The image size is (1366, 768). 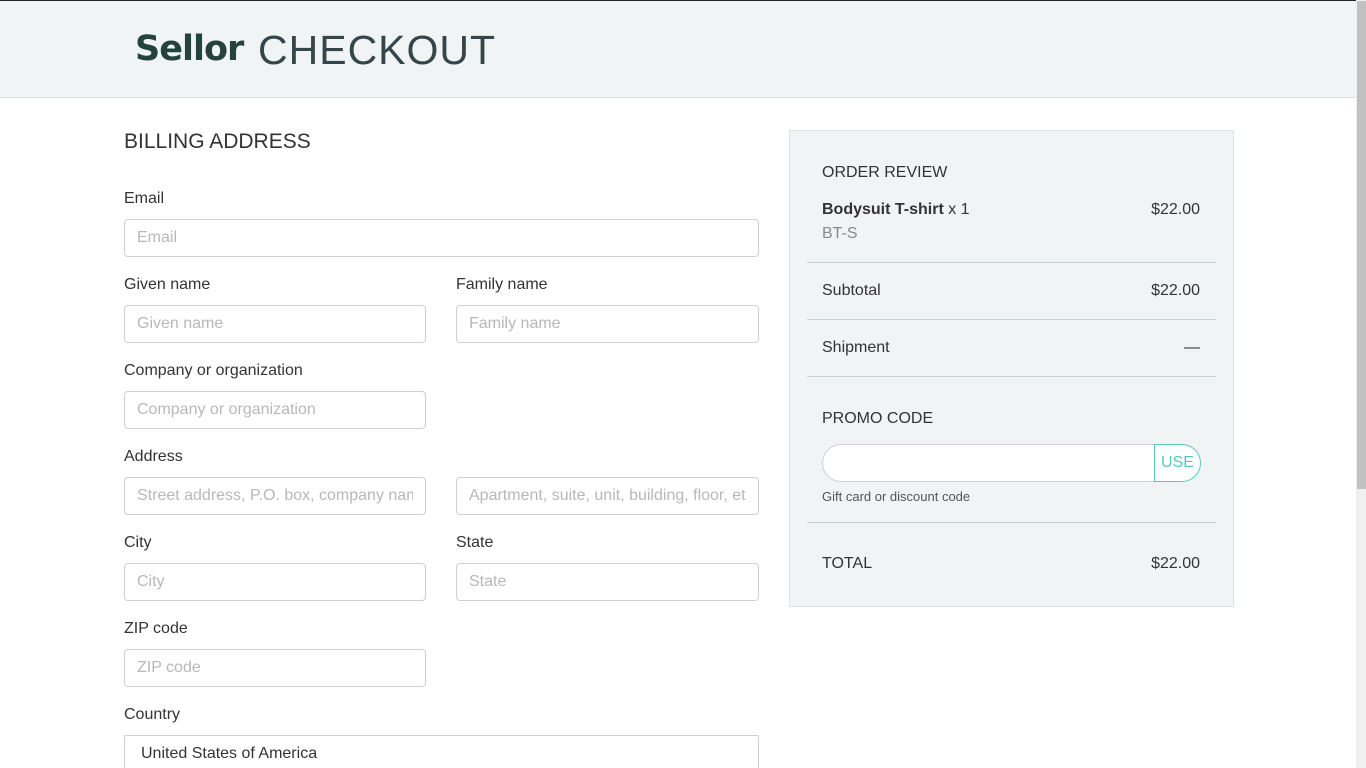 I want to click on scrollbar-thumb, so click(x=1361, y=245).